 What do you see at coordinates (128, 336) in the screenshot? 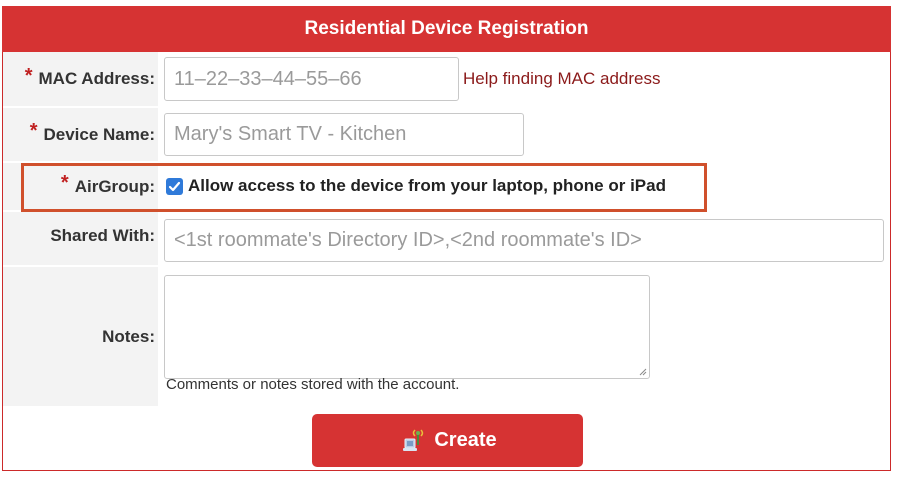
I see `notes-label: Notes:` at bounding box center [128, 336].